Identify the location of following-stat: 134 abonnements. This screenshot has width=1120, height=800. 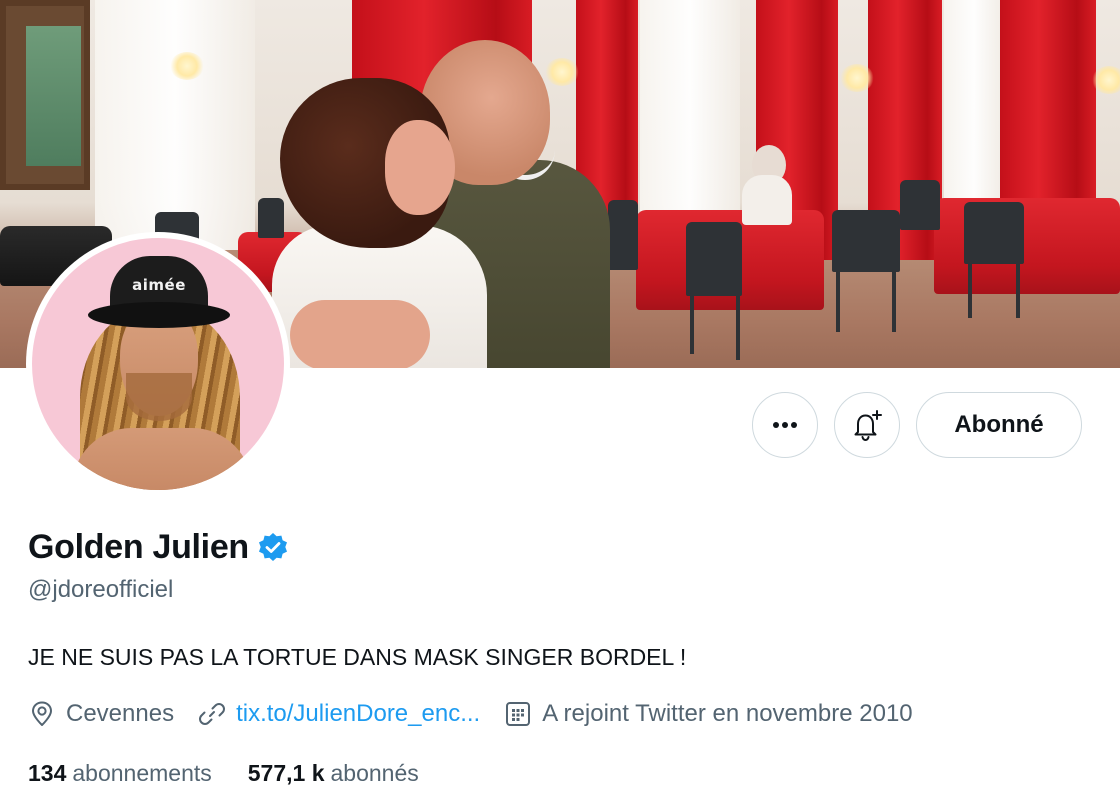
(120, 773).